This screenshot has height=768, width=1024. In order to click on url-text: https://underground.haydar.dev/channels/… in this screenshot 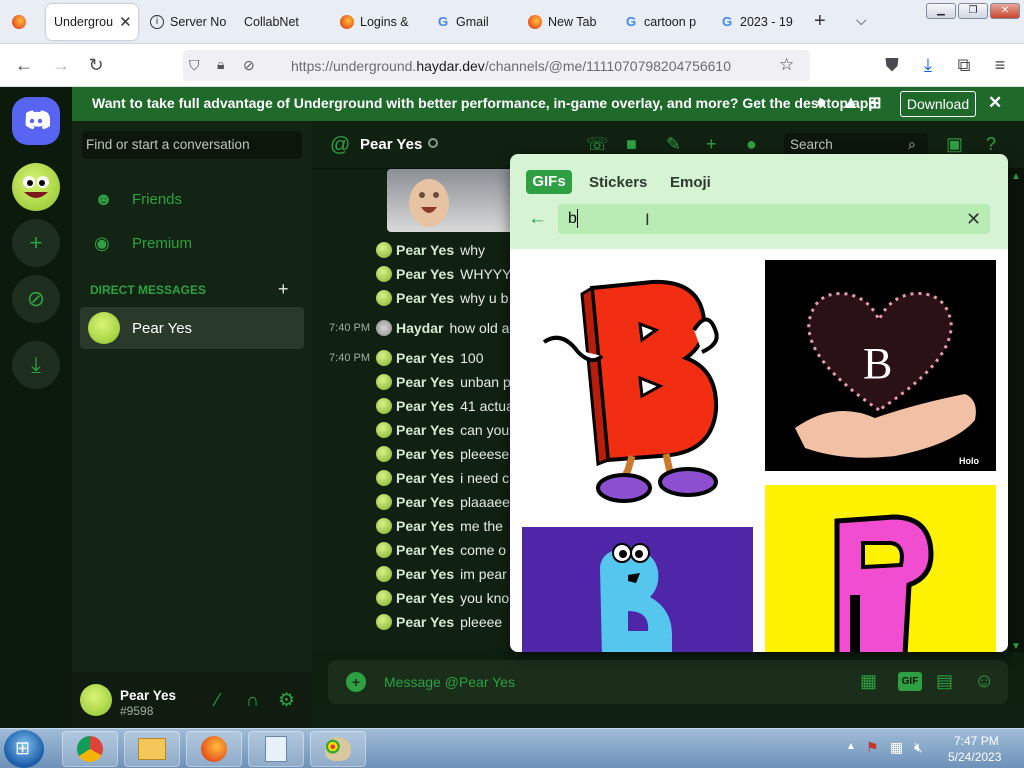, I will do `click(511, 66)`.